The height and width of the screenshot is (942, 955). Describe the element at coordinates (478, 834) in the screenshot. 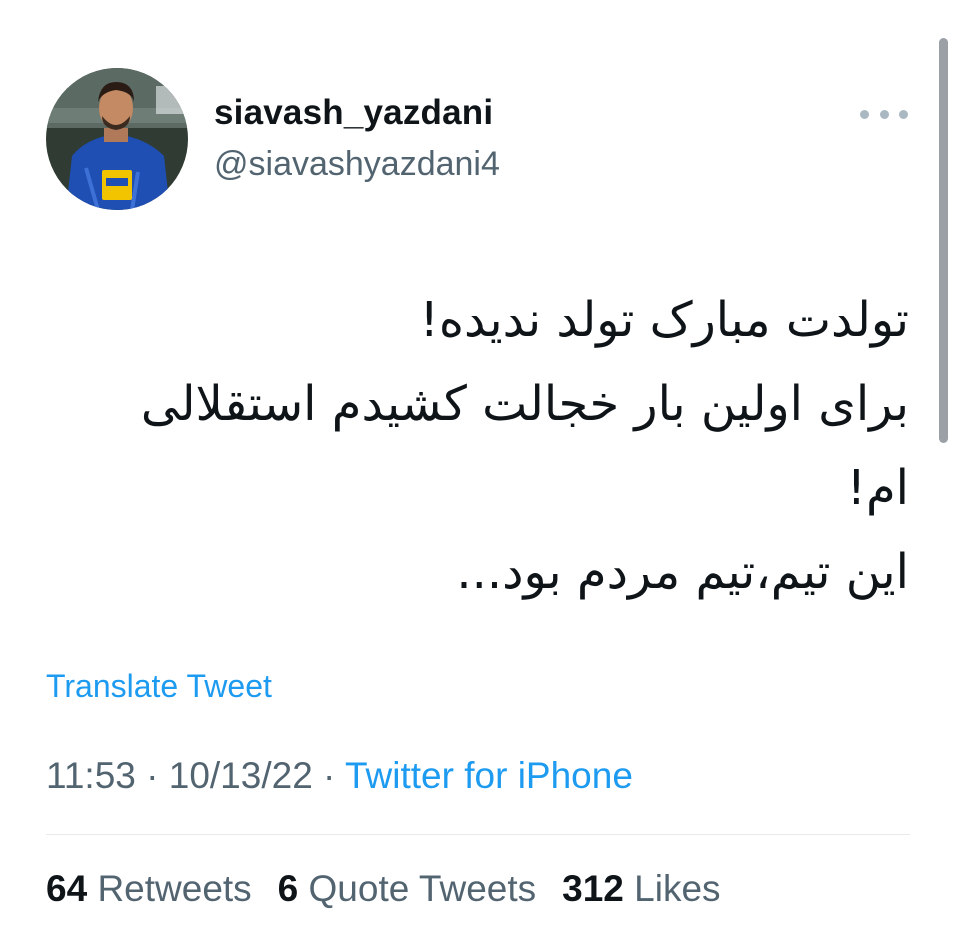

I see `divider` at that location.